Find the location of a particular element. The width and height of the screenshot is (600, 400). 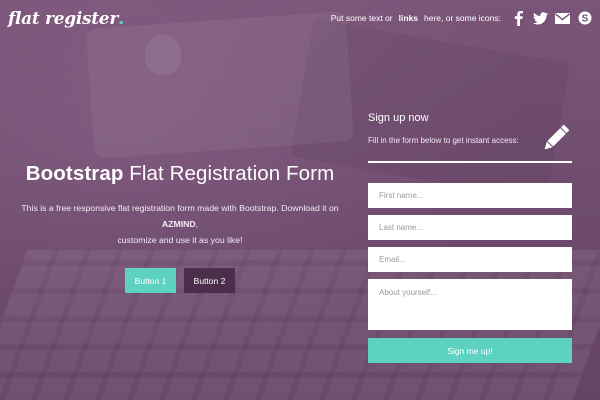

email-icon is located at coordinates (562, 18).